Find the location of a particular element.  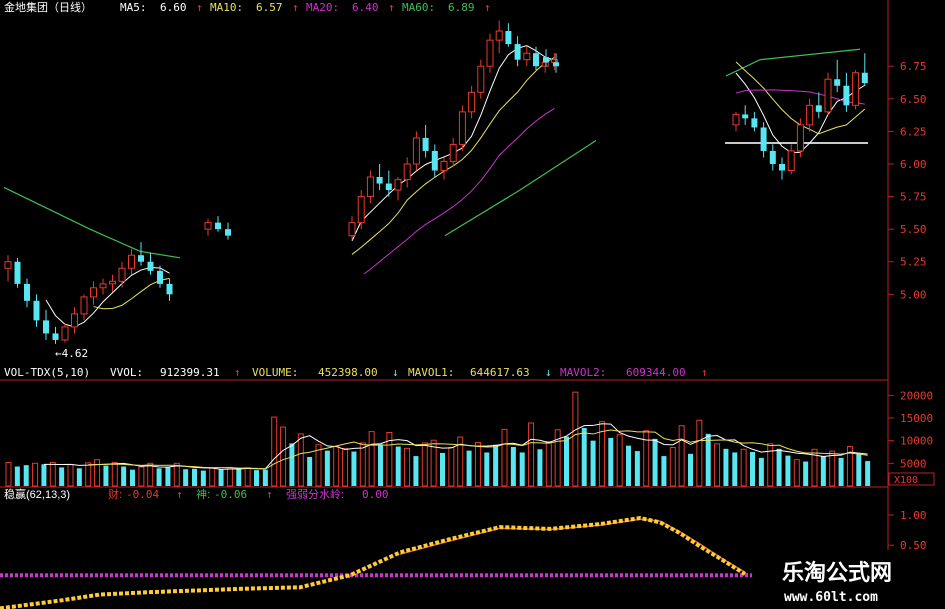

vvol-value: 912399.31 is located at coordinates (190, 372).